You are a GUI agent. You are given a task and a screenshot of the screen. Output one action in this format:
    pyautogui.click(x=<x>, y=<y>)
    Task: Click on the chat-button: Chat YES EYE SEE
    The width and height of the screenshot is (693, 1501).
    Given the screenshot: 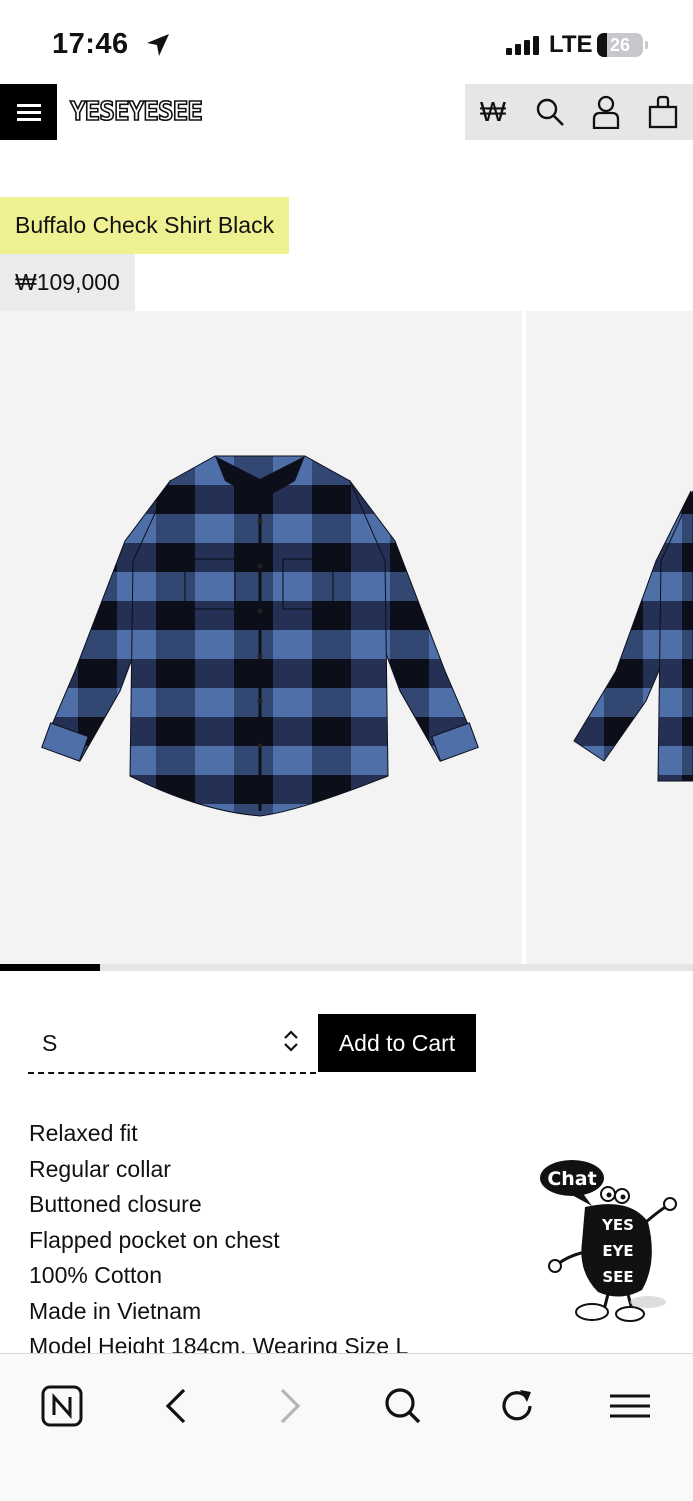 What is the action you would take?
    pyautogui.click(x=605, y=1239)
    